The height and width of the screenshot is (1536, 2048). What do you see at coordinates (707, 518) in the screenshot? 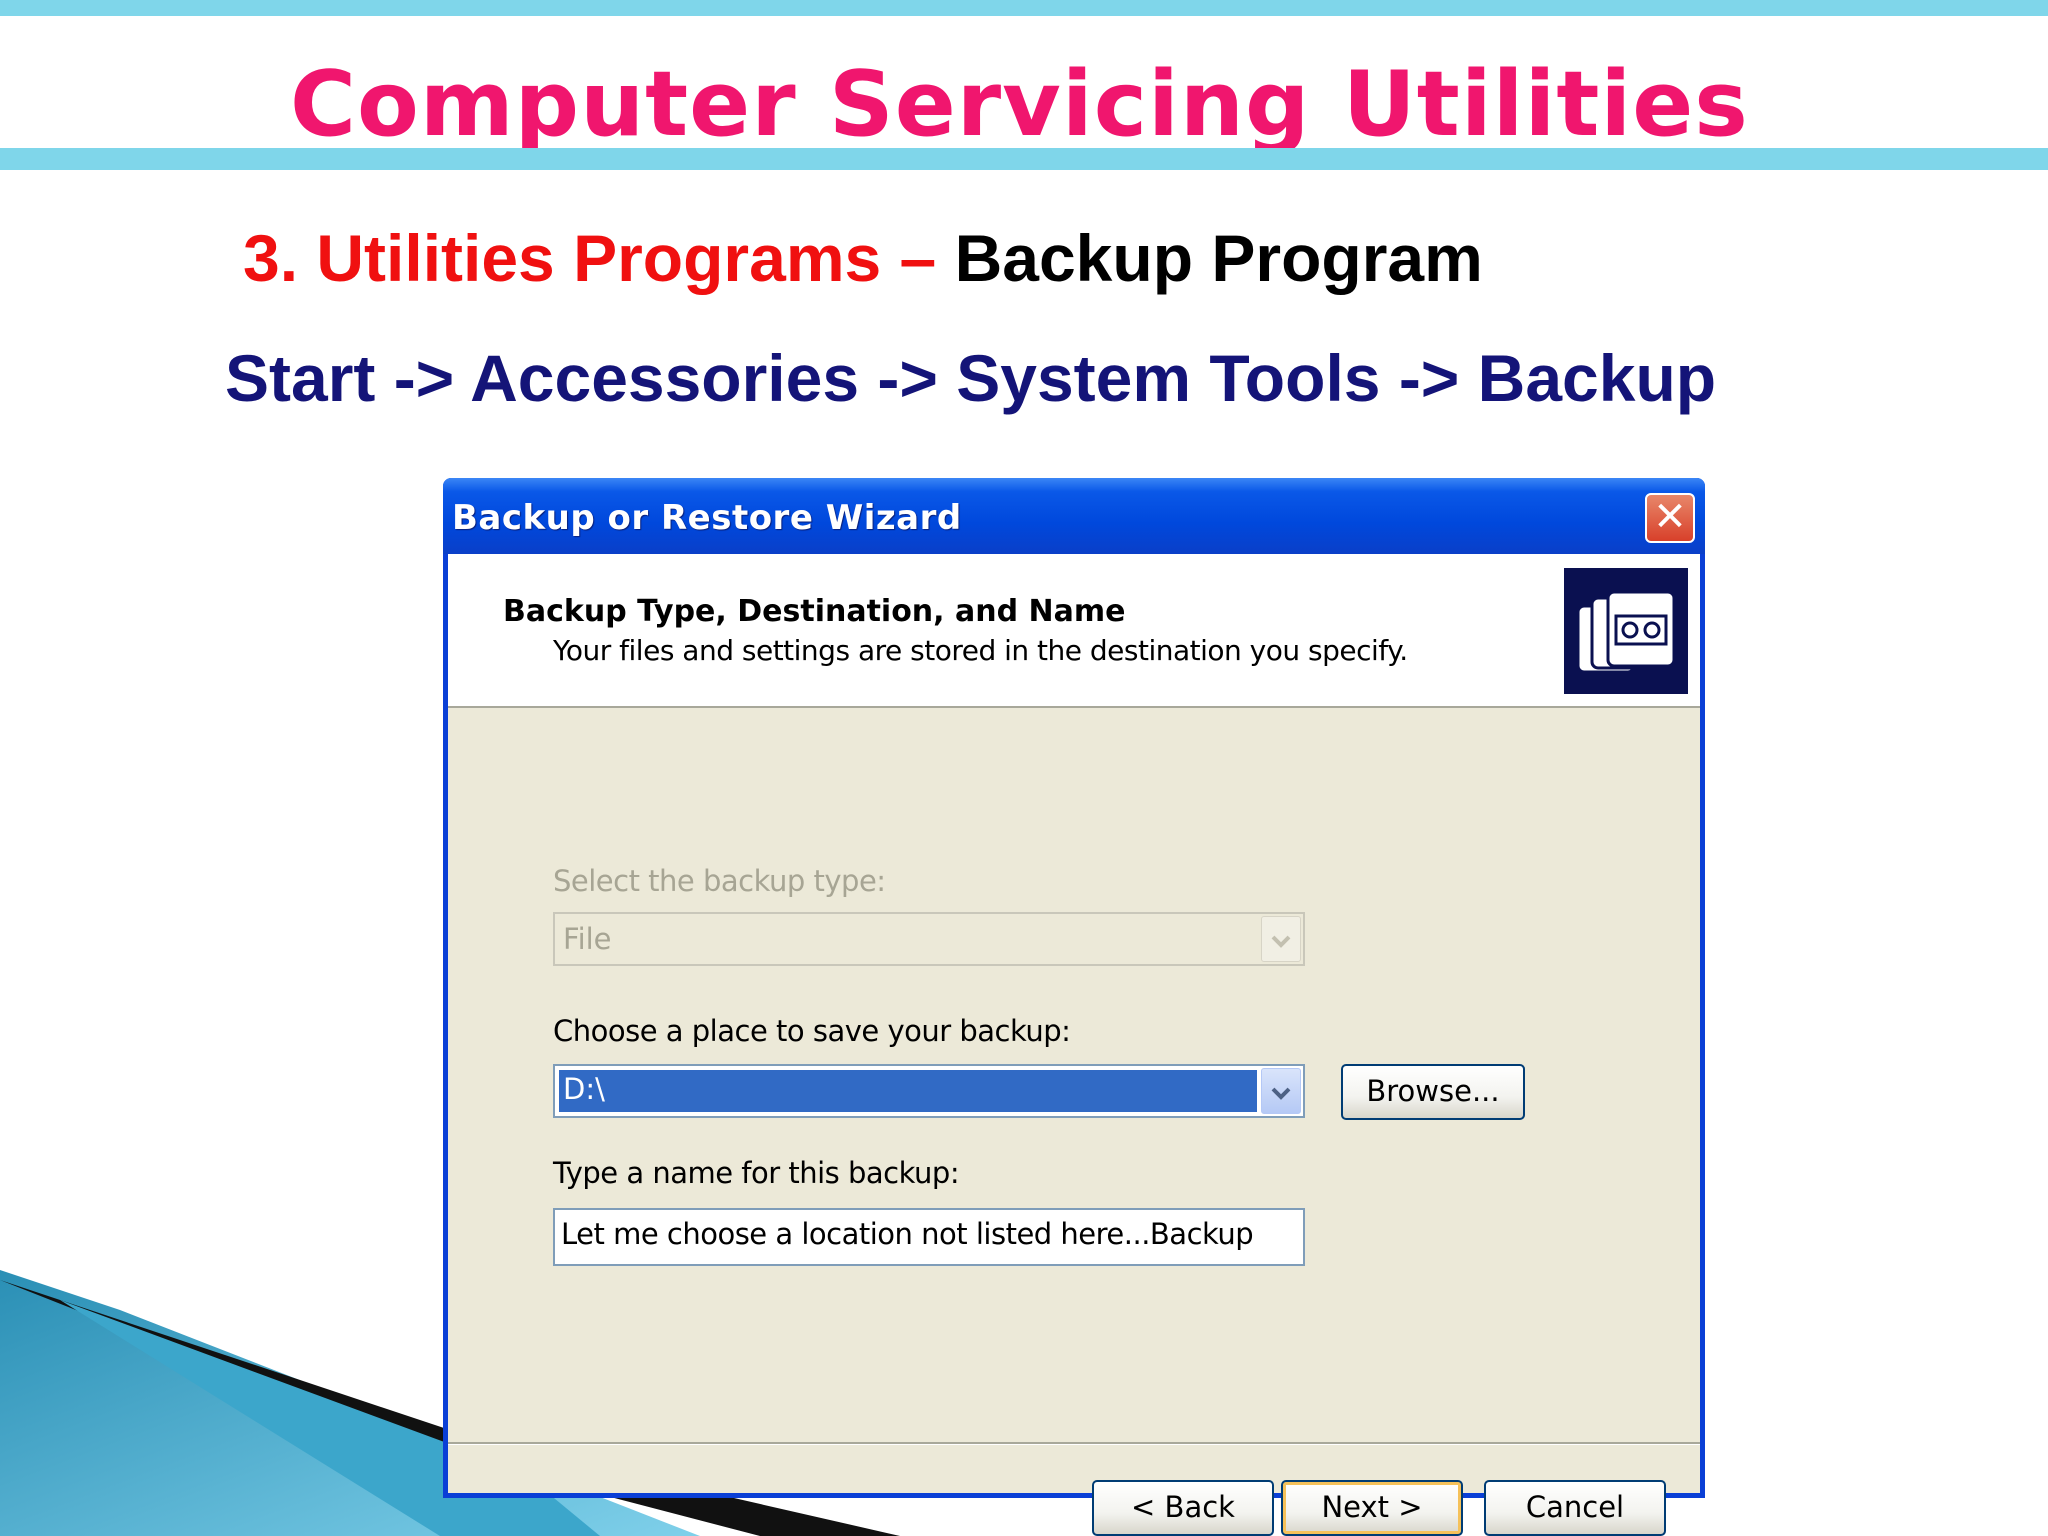
I see `dialog-title: Backup or Restore Wizard` at bounding box center [707, 518].